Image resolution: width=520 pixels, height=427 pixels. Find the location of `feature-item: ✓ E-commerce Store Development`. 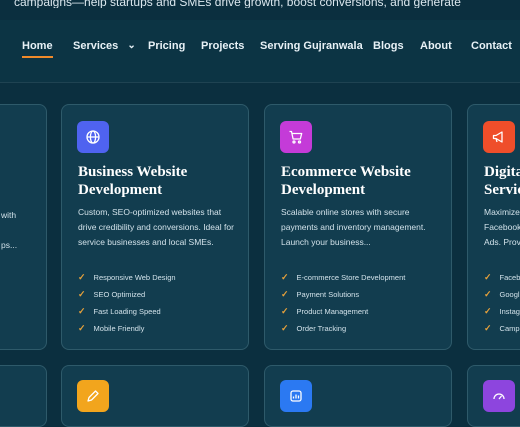

feature-item: ✓ E-commerce Store Development is located at coordinates (343, 277).